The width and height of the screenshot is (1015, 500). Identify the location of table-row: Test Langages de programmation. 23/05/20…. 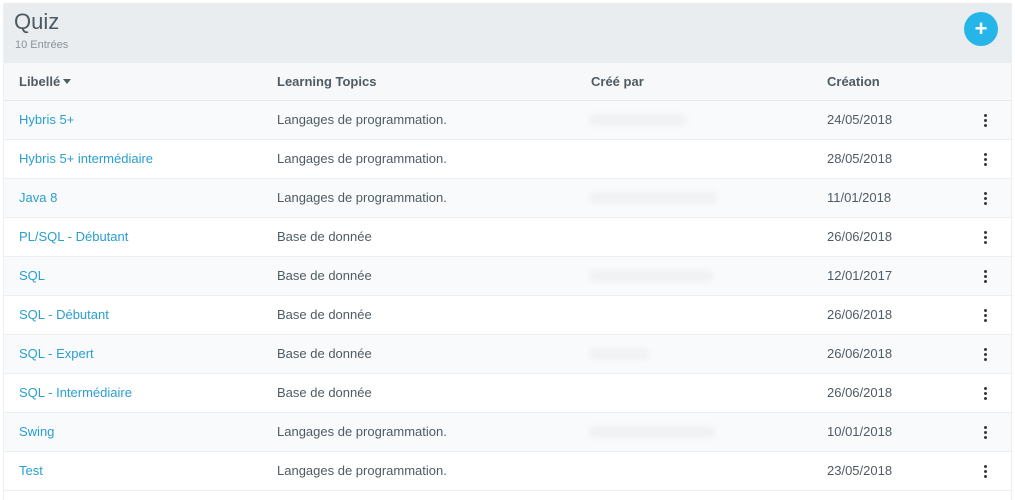
(507, 471).